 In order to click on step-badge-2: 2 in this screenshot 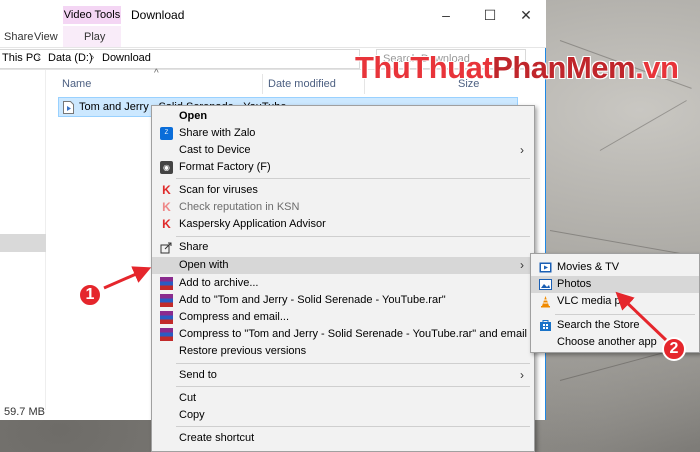, I will do `click(674, 349)`.